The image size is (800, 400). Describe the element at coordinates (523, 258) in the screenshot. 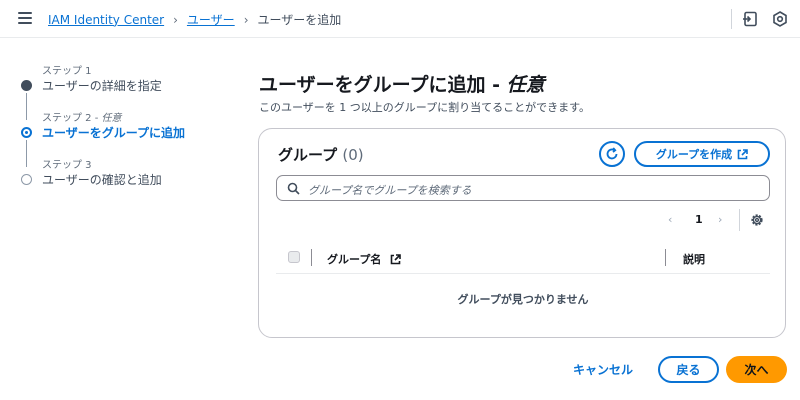

I see `table-header: グループ名 説明` at that location.